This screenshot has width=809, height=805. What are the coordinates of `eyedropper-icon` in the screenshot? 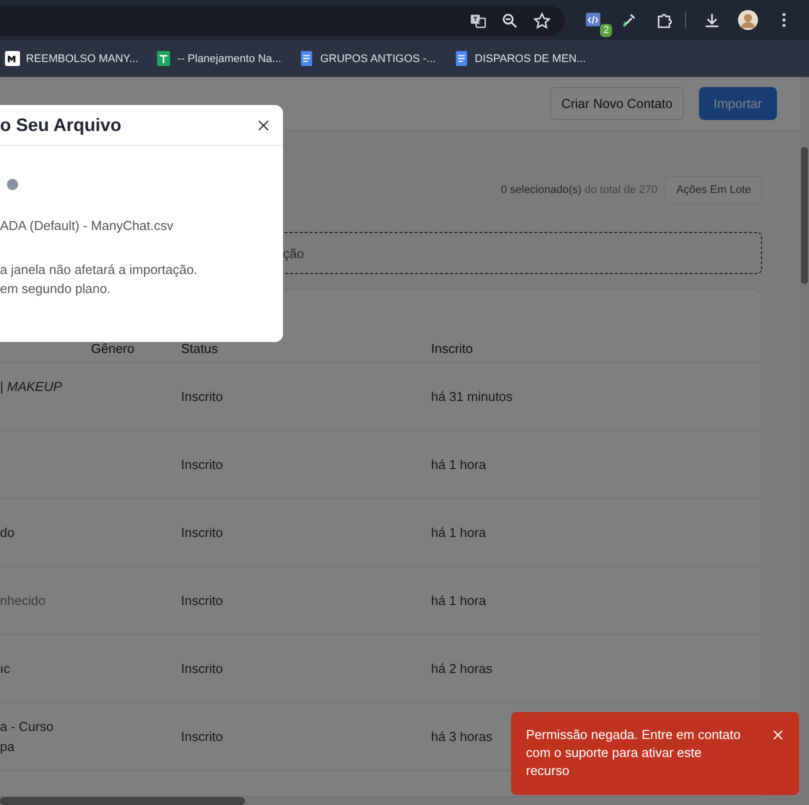 It's located at (629, 20).